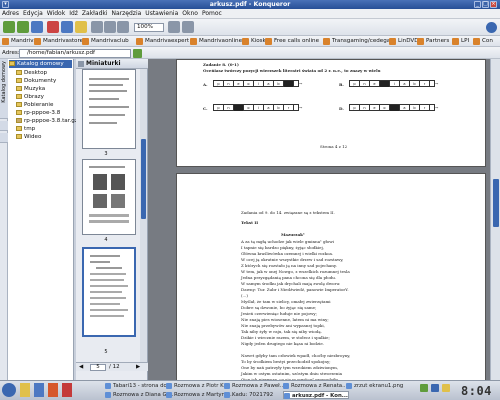 This screenshot has height=400, width=500. What do you see at coordinates (39, 390) in the screenshot?
I see `konqueror-launcher-icon` at bounding box center [39, 390].